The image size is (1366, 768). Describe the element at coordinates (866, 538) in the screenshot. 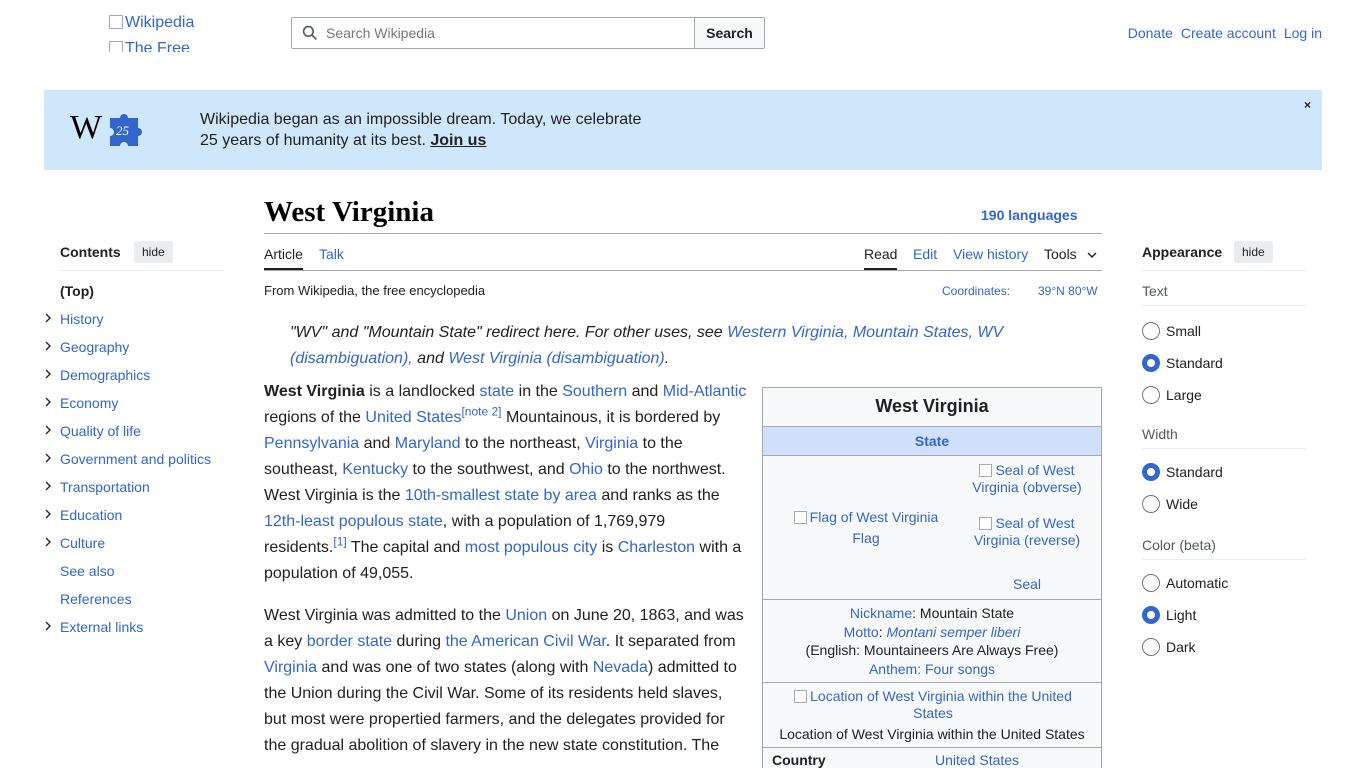

I see `flag-caption: Flag` at that location.